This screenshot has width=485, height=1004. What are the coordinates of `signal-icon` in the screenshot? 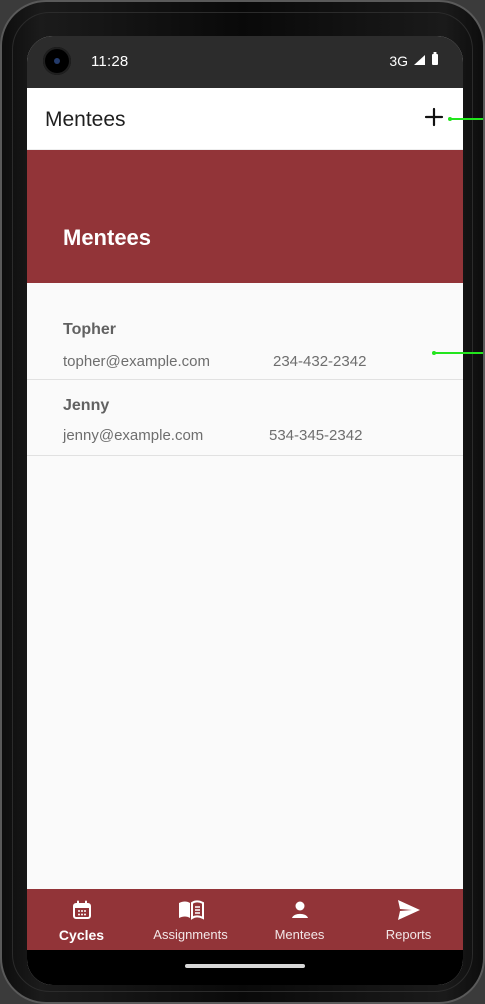 It's located at (419, 61).